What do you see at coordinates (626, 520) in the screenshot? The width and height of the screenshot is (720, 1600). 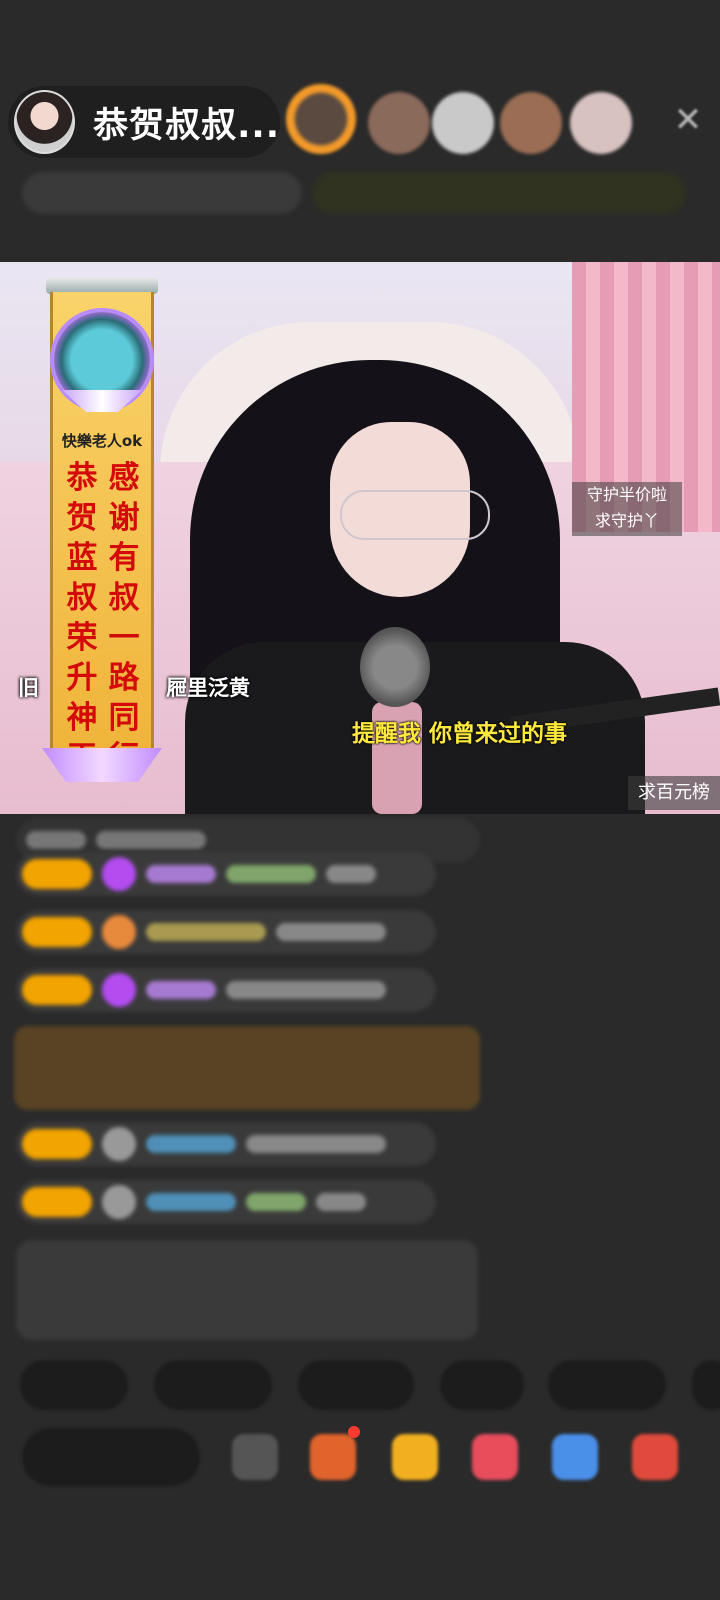 I see `guard-promo-line2: 求守护丫` at bounding box center [626, 520].